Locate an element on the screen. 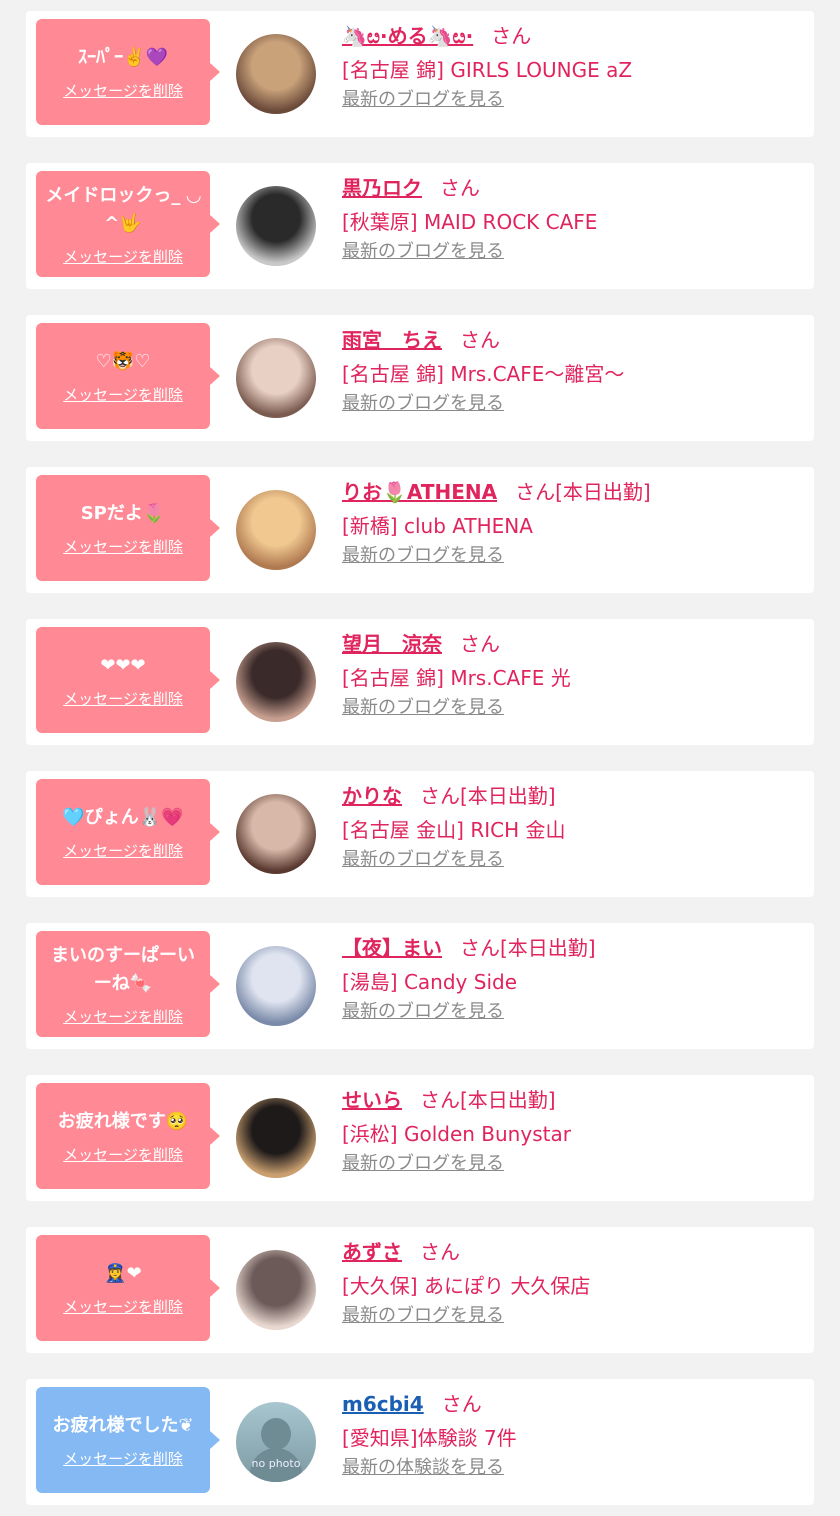 This screenshot has height=1516, width=840. no-photo-avatar: no photo is located at coordinates (276, 1442).